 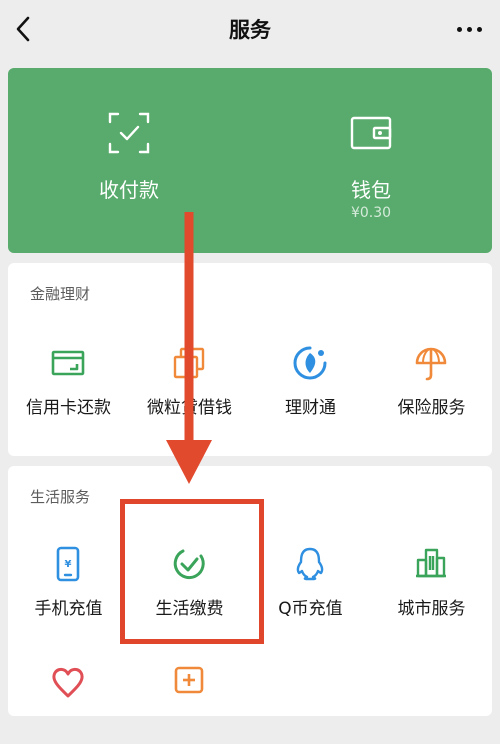 I want to click on health-button, so click(x=189, y=704).